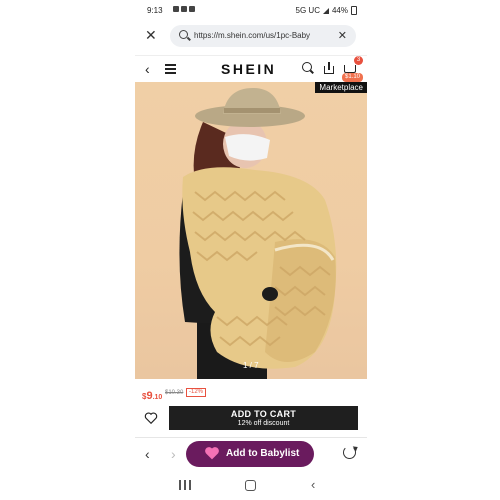 The height and width of the screenshot is (500, 500). What do you see at coordinates (353, 77) in the screenshot?
I see `cart-total-badge: $1.10` at bounding box center [353, 77].